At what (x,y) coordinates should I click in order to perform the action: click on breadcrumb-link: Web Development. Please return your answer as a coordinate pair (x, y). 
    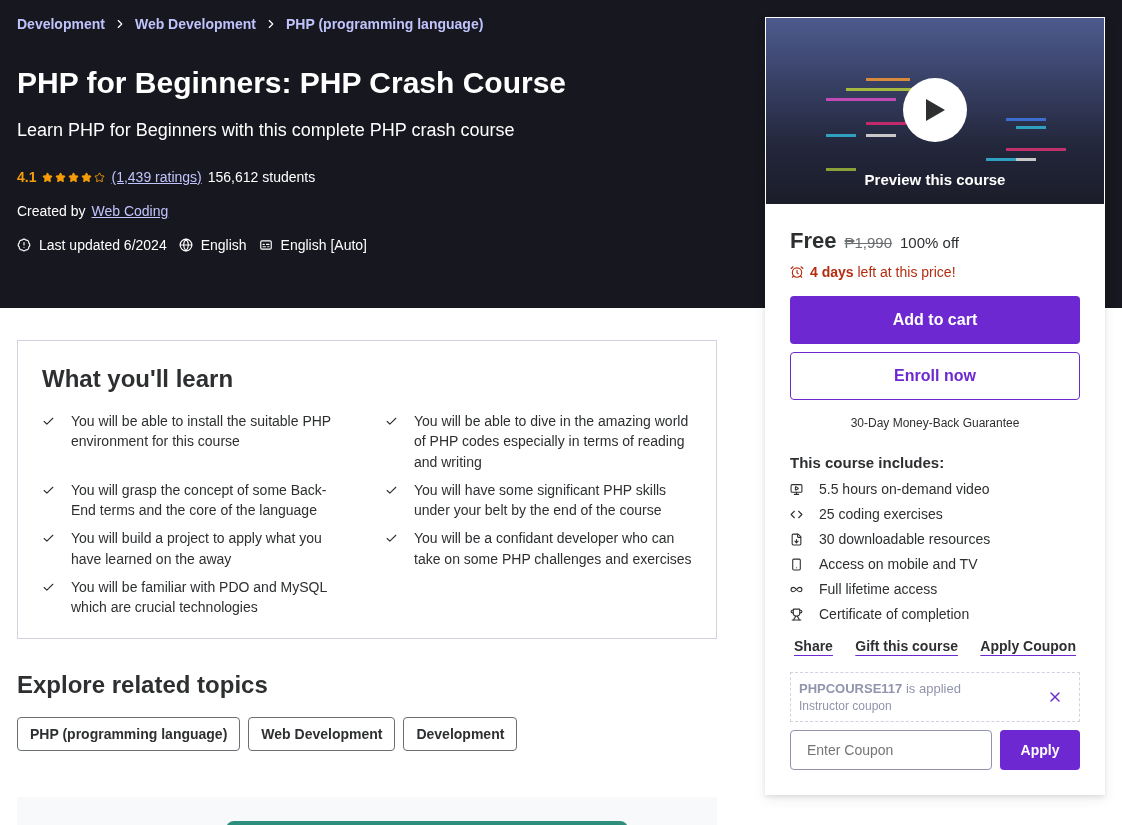
    Looking at the image, I should click on (195, 24).